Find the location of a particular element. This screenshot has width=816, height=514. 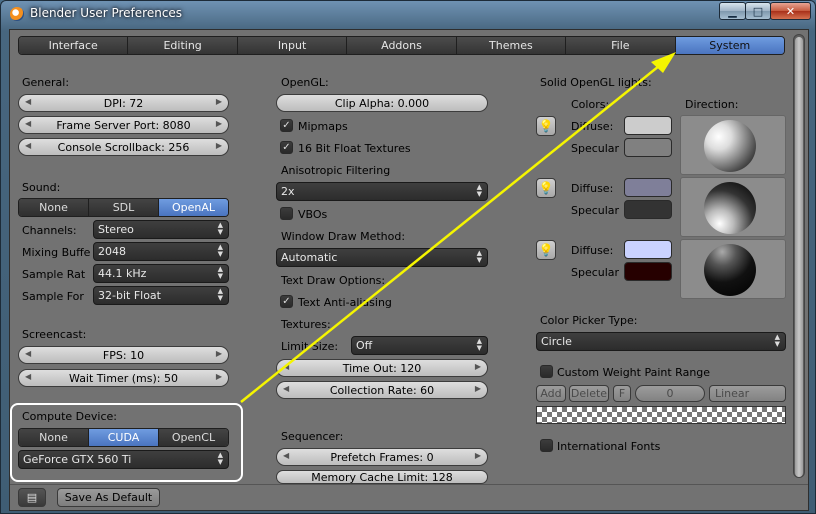

colorband-ramp is located at coordinates (661, 415).